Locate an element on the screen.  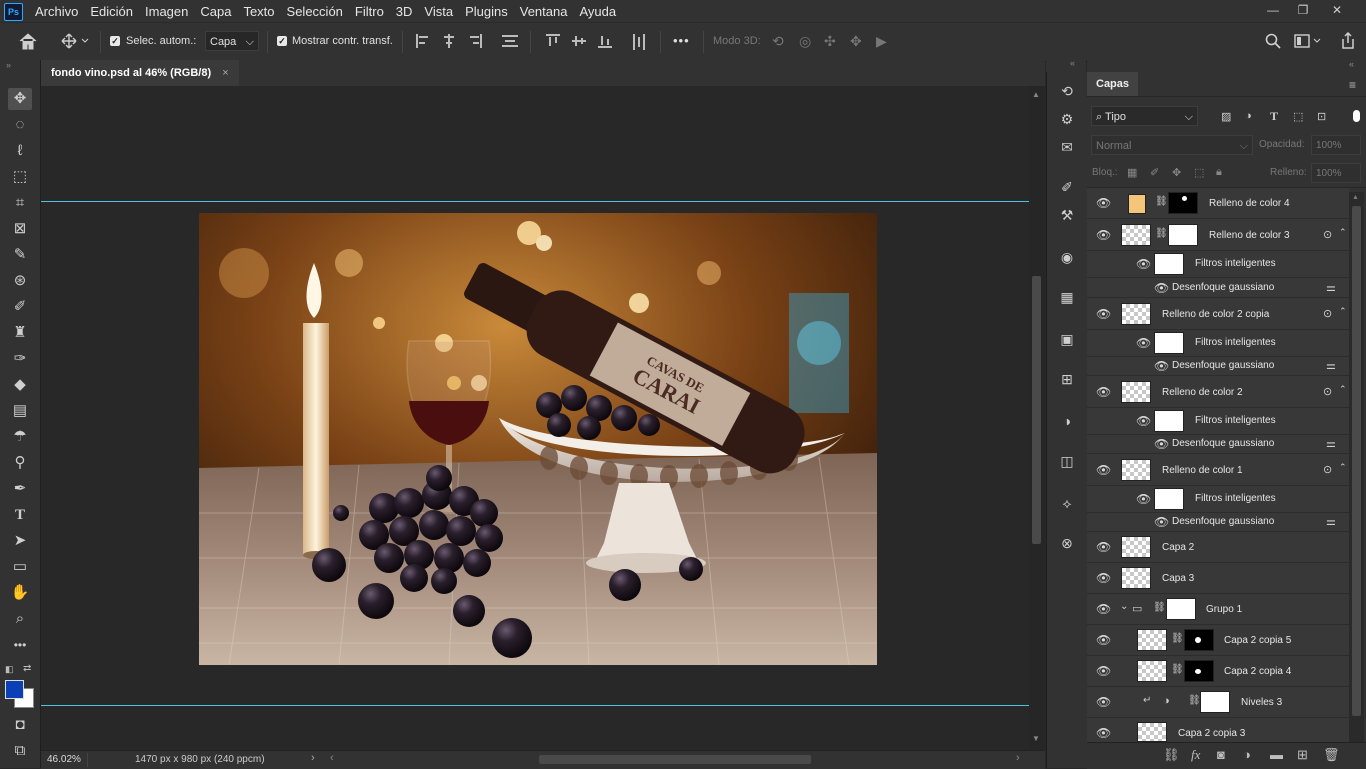
layer-row-niveles-3: 👁︎ ↵ ◑ ⛓ Niveles 3 is located at coordinates (1218, 702).